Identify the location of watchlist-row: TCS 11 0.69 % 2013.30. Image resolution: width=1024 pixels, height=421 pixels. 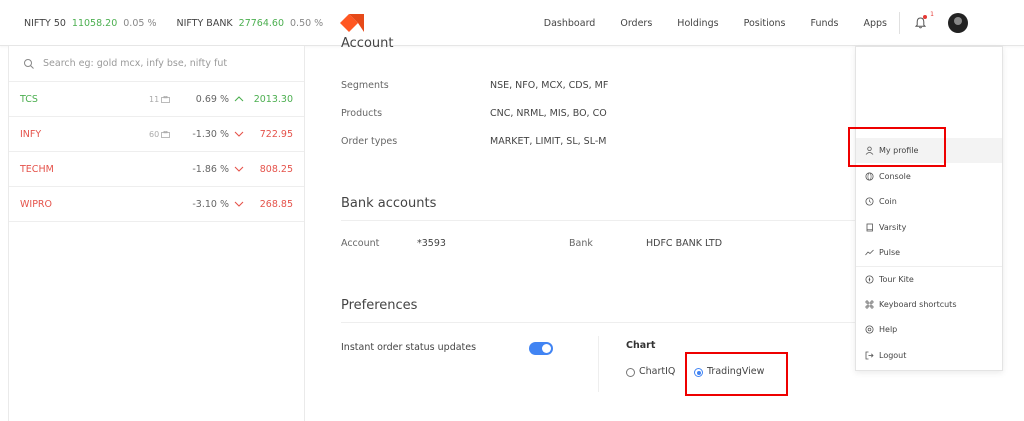
(156, 99).